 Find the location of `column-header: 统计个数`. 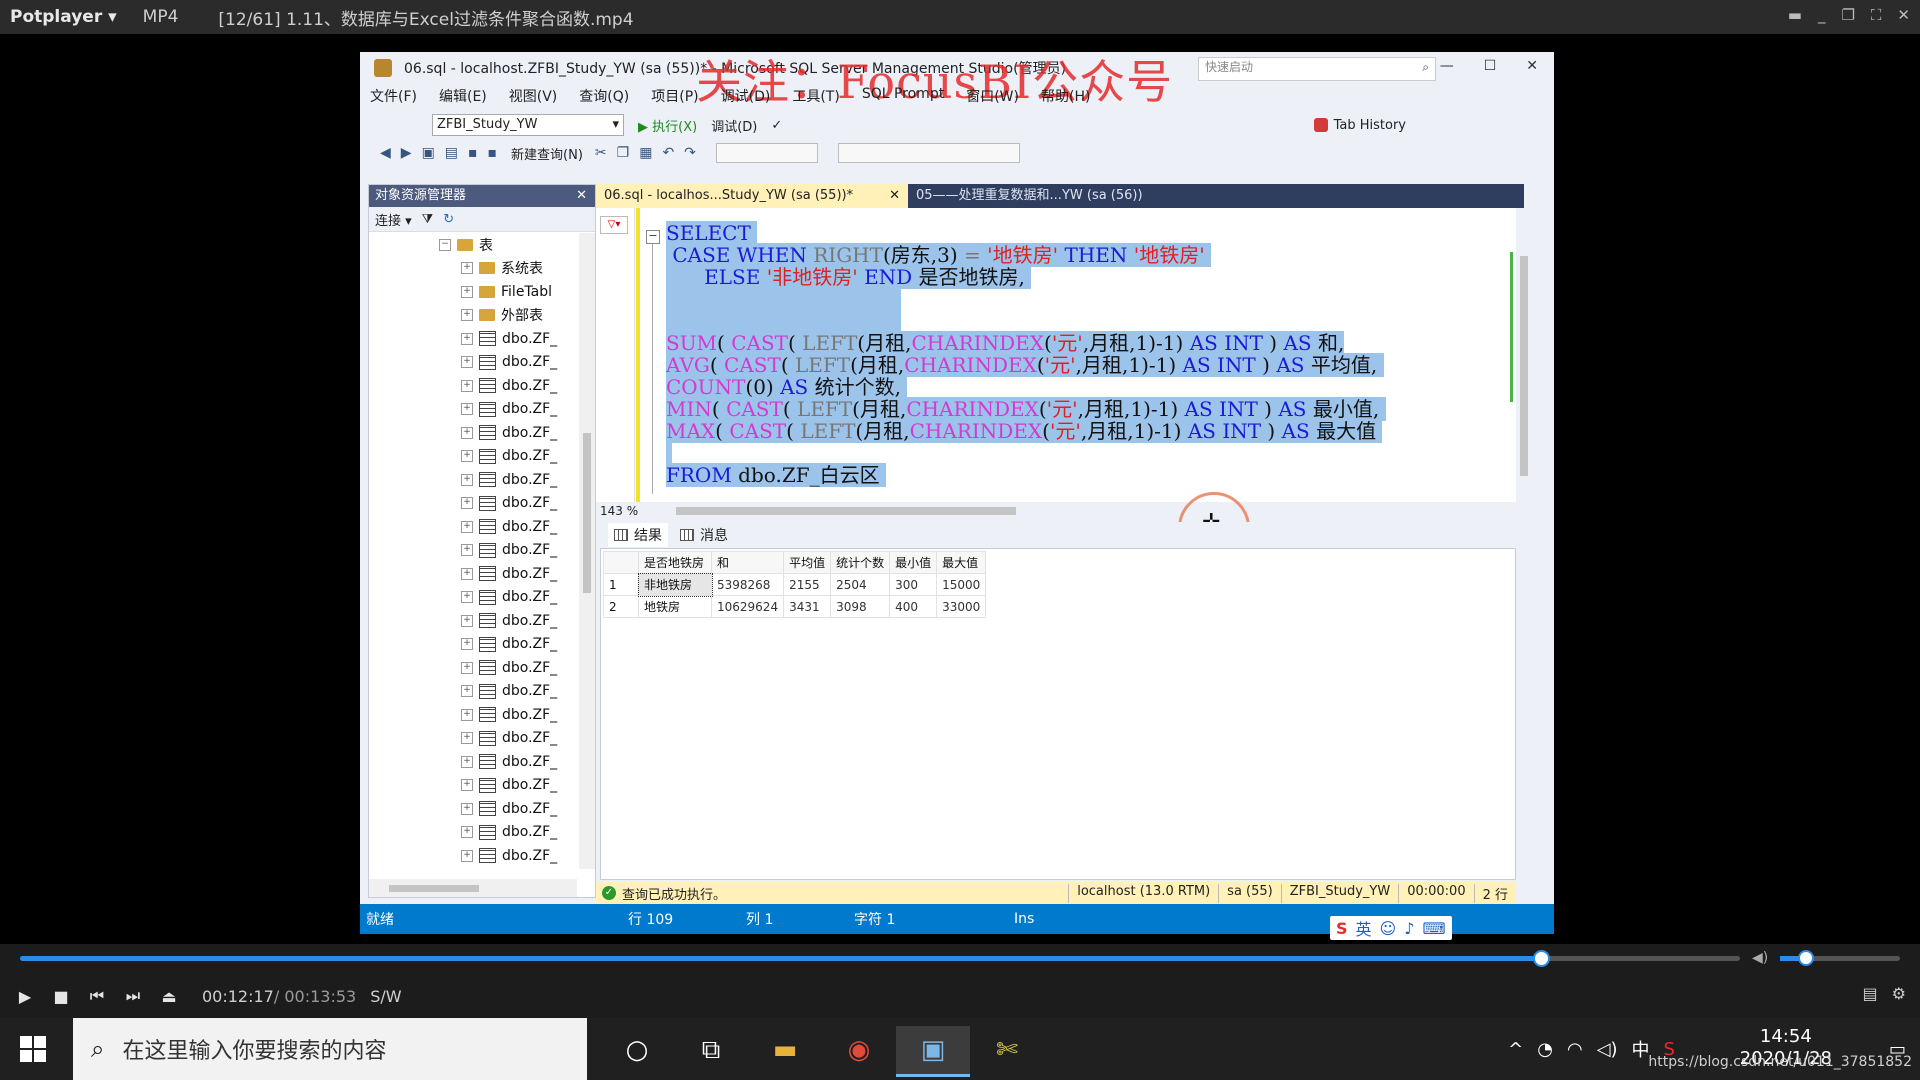

column-header: 统计个数 is located at coordinates (860, 562).